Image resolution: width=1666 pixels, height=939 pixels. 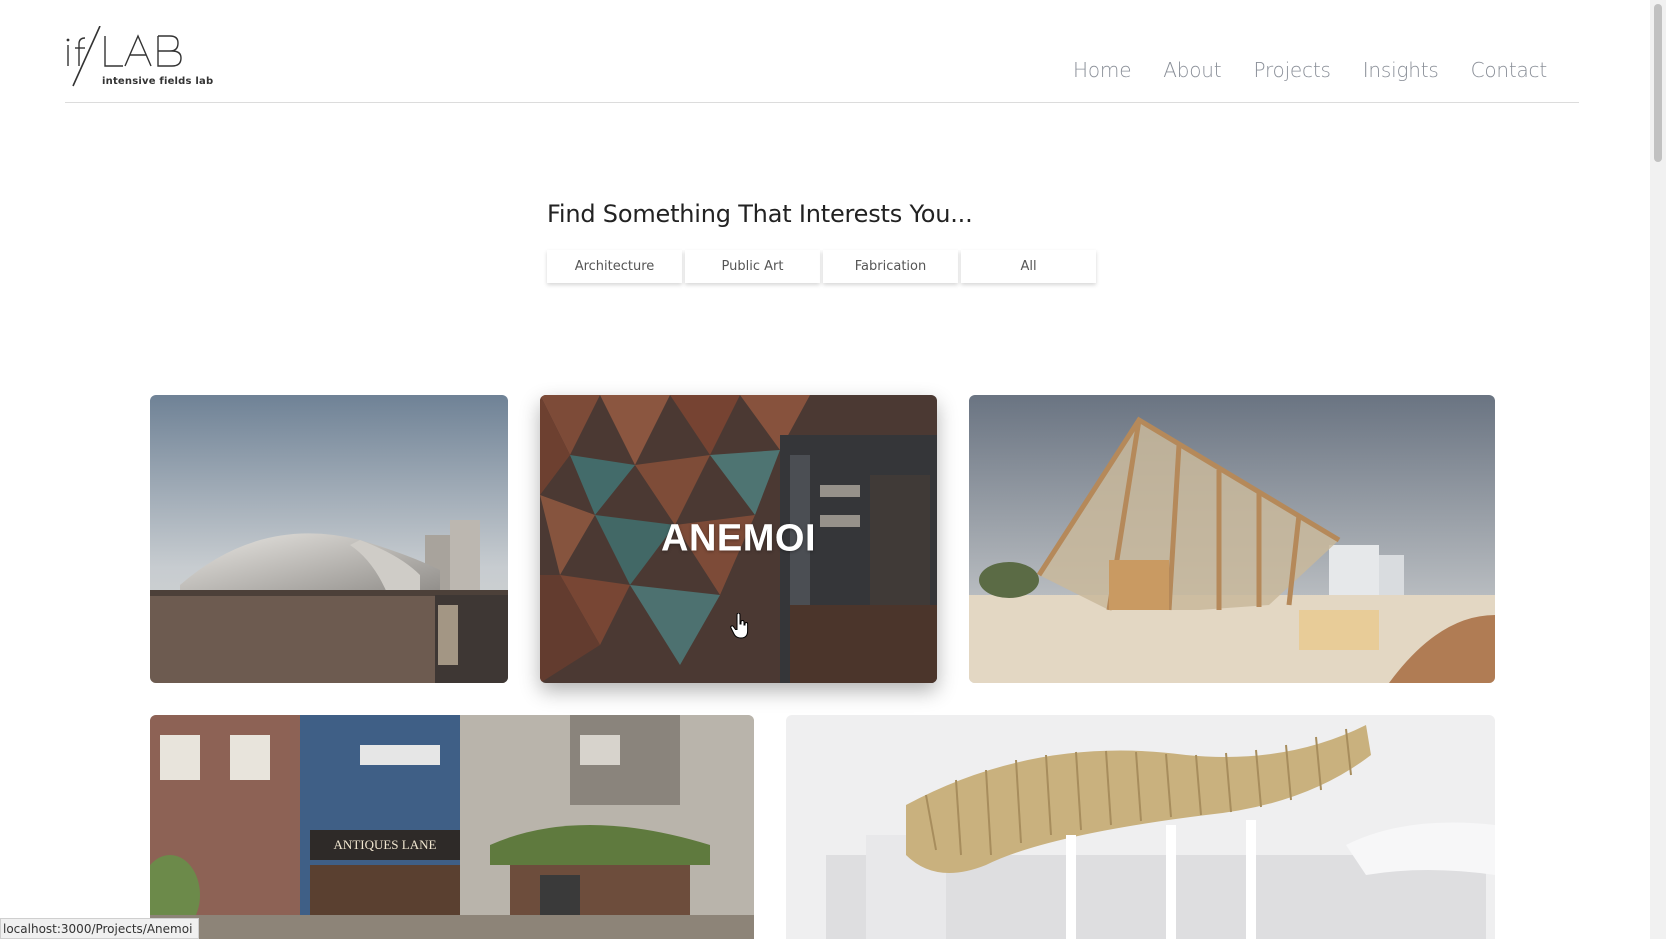 I want to click on project-tile: ANTIQUES LANE, so click(x=452, y=827).